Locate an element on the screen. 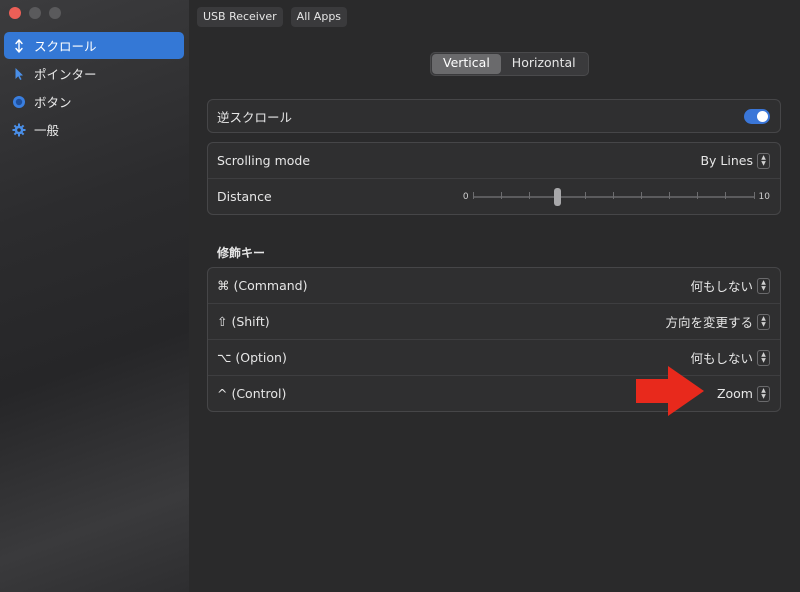 The height and width of the screenshot is (592, 800). modifier-row-command: ⌘ (Command) 何もしない ▲ ▼ is located at coordinates (494, 285).